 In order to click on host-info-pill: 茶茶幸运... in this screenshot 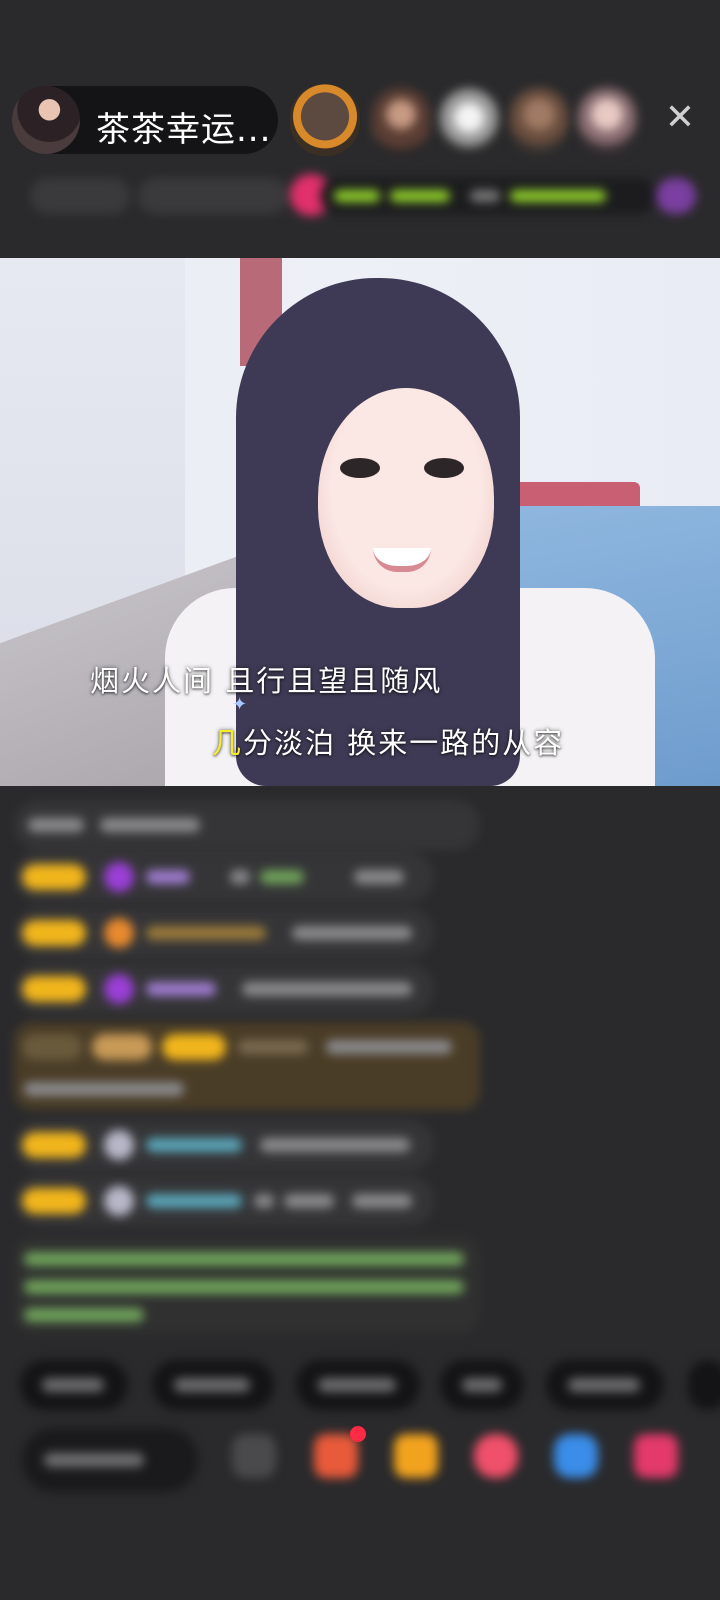, I will do `click(145, 120)`.